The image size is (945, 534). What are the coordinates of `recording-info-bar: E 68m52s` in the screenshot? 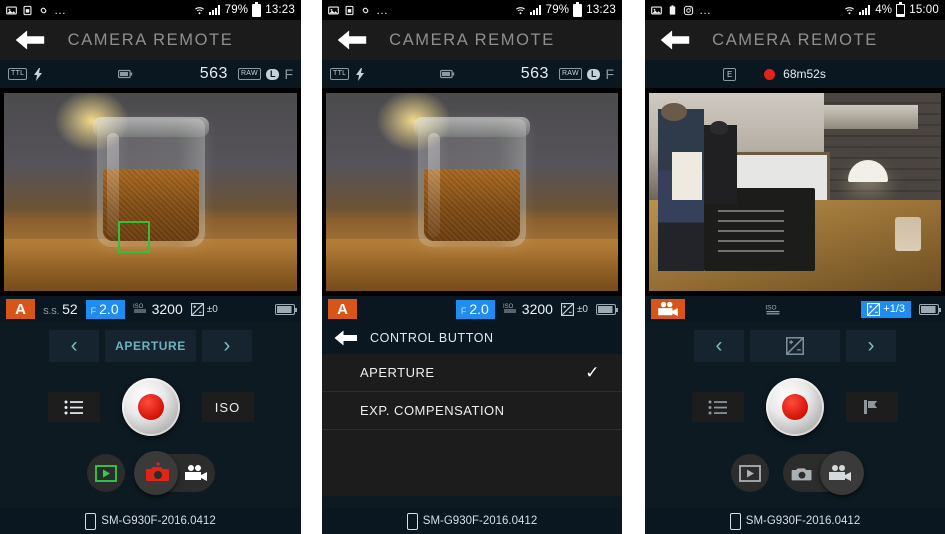 It's located at (795, 74).